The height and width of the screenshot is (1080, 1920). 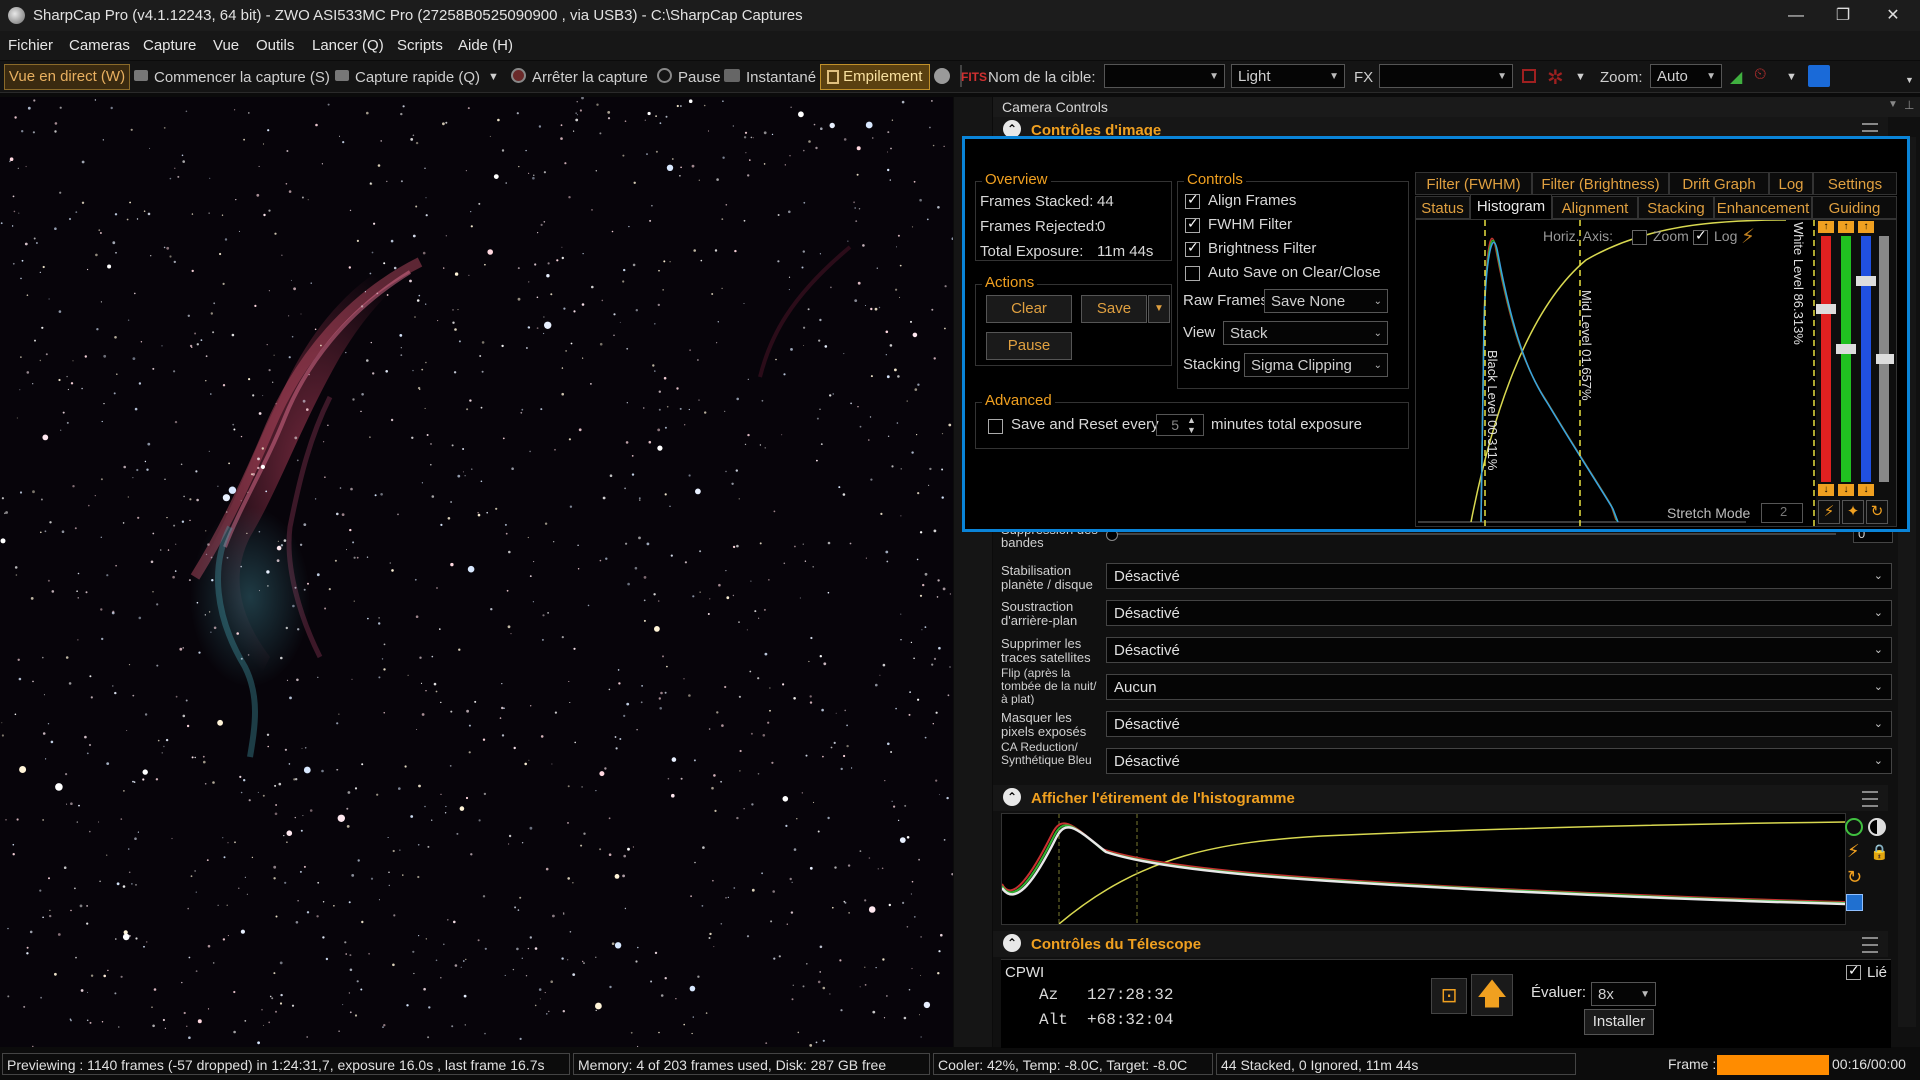 What do you see at coordinates (1511, 207) in the screenshot?
I see `tab-histogram: Histogram` at bounding box center [1511, 207].